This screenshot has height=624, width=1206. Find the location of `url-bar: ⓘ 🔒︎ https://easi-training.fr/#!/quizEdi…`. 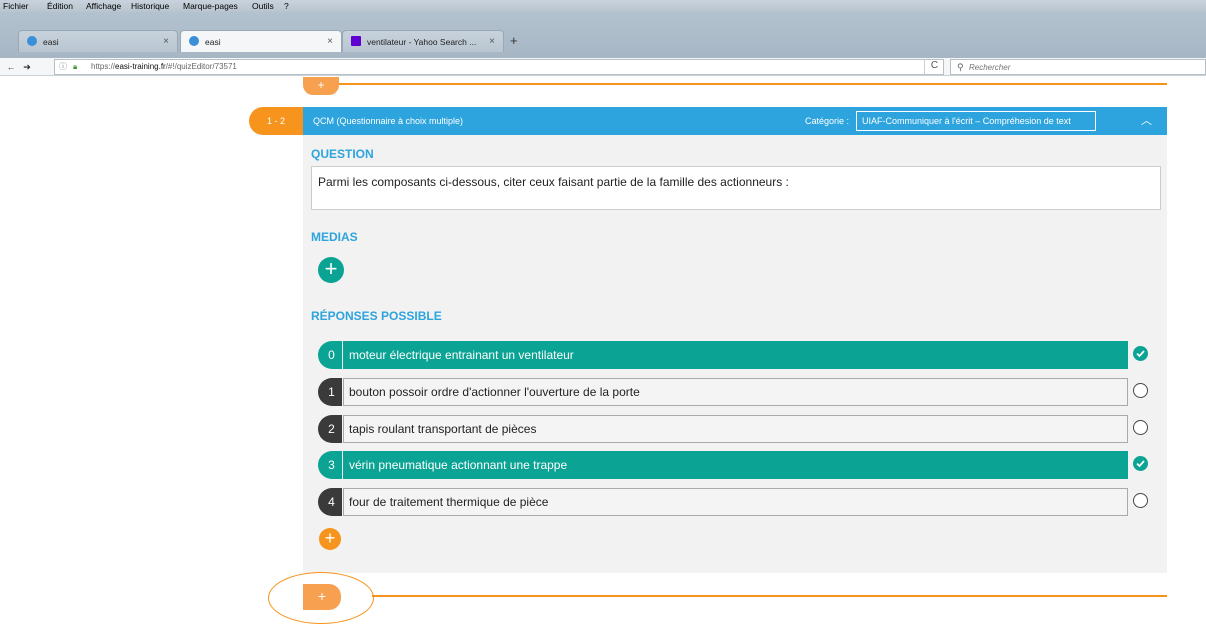

url-bar: ⓘ 🔒︎ https://easi-training.fr/#!/quizEdi… is located at coordinates (499, 67).